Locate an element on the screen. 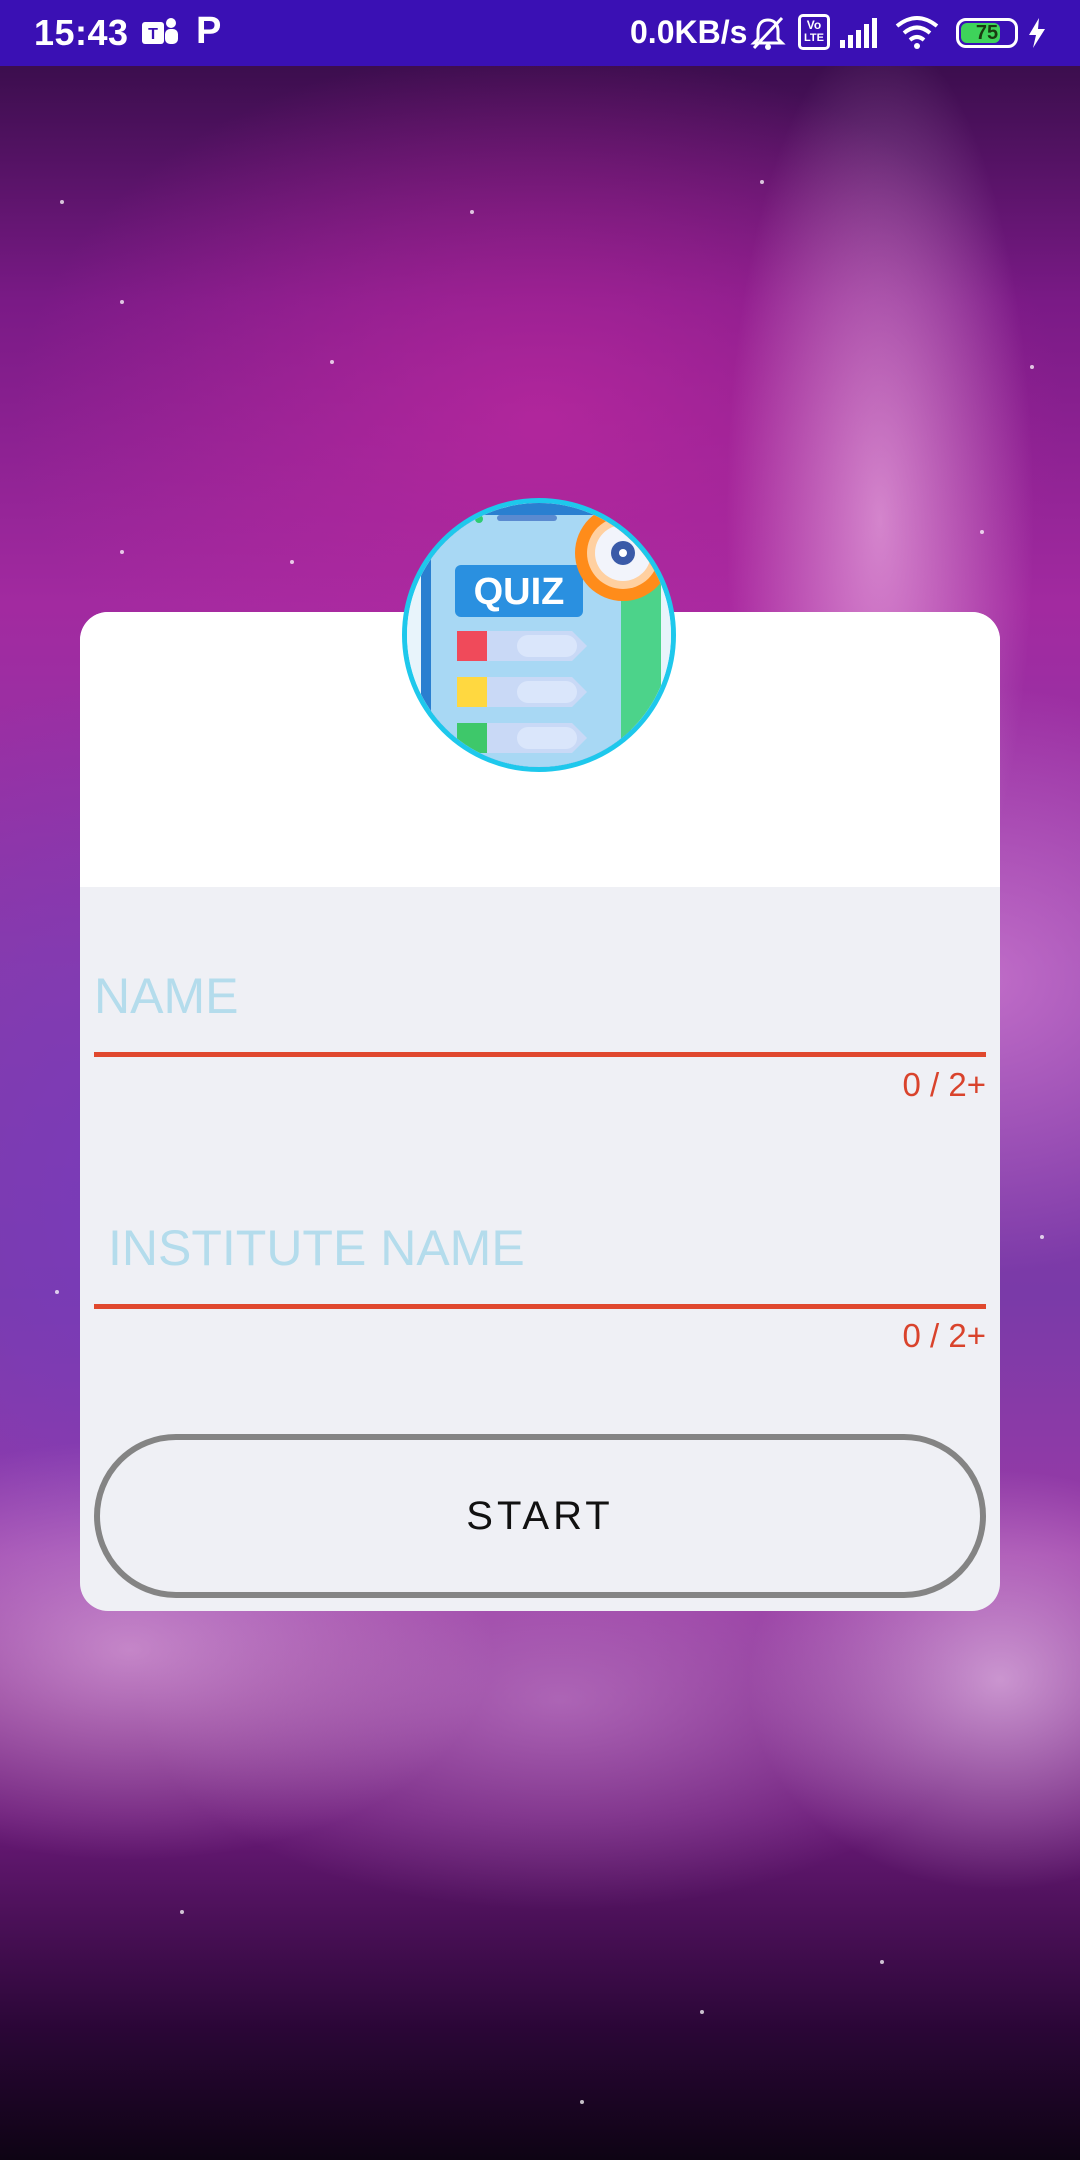 Image resolution: width=1080 pixels, height=2160 pixels. network-speed: 0.0KB/s is located at coordinates (689, 32).